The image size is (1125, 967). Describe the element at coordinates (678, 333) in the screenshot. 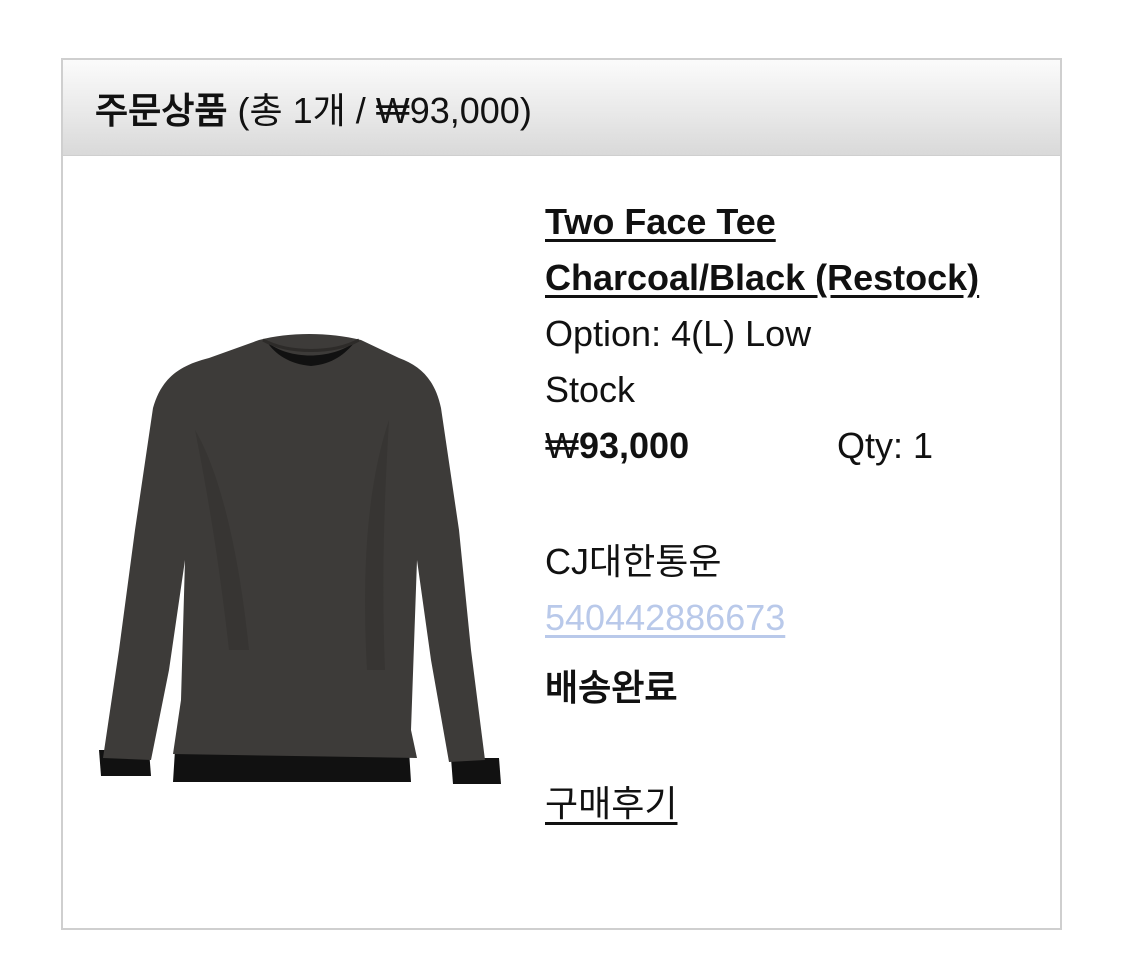

I see `product-option-line1: Option: 4(L) Low` at that location.